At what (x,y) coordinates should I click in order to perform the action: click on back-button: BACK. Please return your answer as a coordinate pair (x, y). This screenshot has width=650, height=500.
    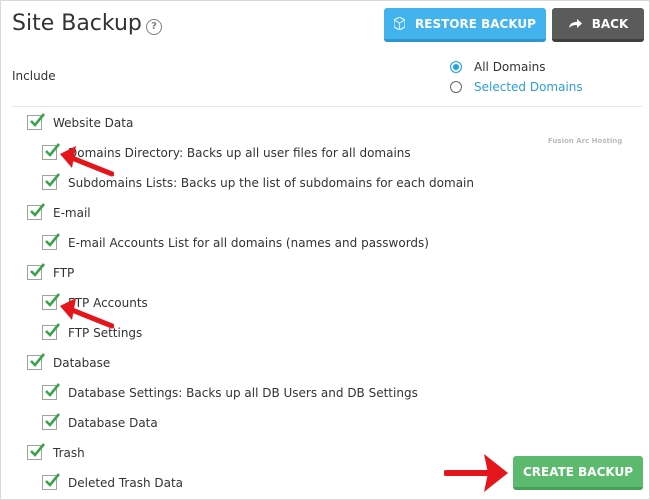
    Looking at the image, I should click on (598, 25).